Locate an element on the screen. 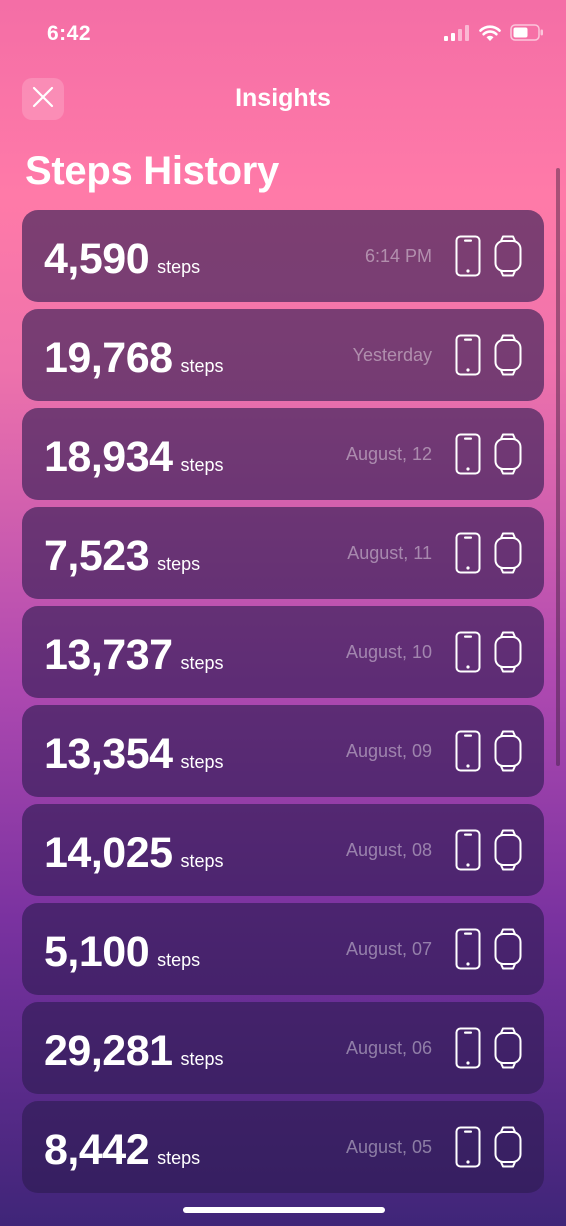  status-bar: 6:42 is located at coordinates (283, 30).